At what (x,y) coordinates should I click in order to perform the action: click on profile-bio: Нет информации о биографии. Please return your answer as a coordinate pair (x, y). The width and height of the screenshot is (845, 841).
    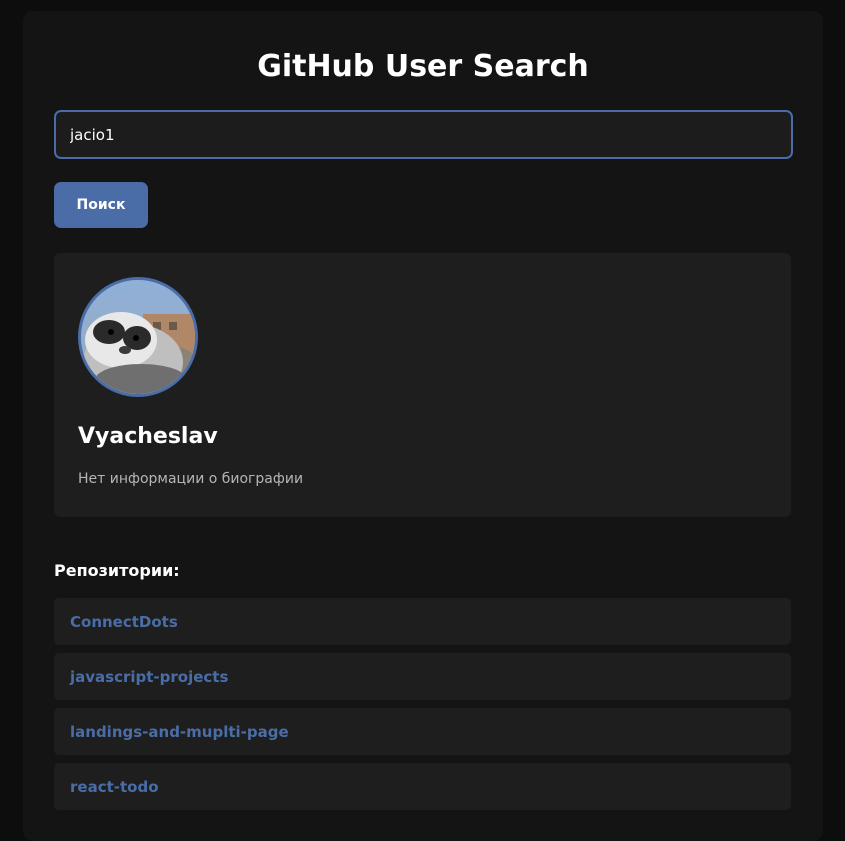
    Looking at the image, I should click on (191, 479).